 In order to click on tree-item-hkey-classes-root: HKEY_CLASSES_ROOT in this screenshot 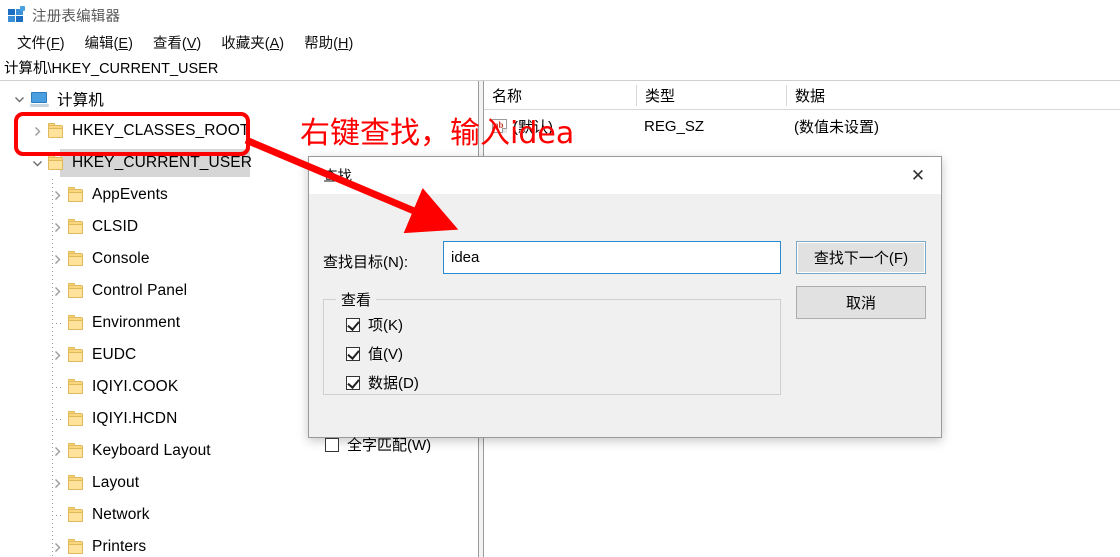, I will do `click(239, 131)`.